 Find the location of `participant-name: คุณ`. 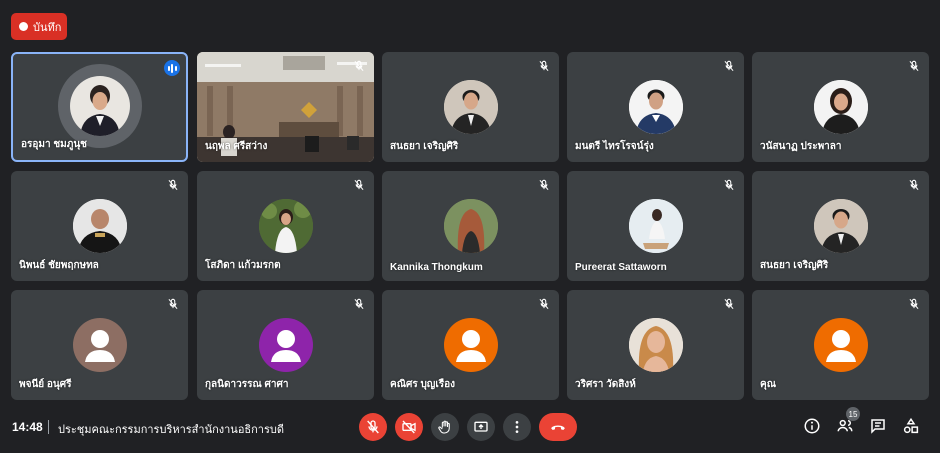

participant-name: คุณ is located at coordinates (768, 384).